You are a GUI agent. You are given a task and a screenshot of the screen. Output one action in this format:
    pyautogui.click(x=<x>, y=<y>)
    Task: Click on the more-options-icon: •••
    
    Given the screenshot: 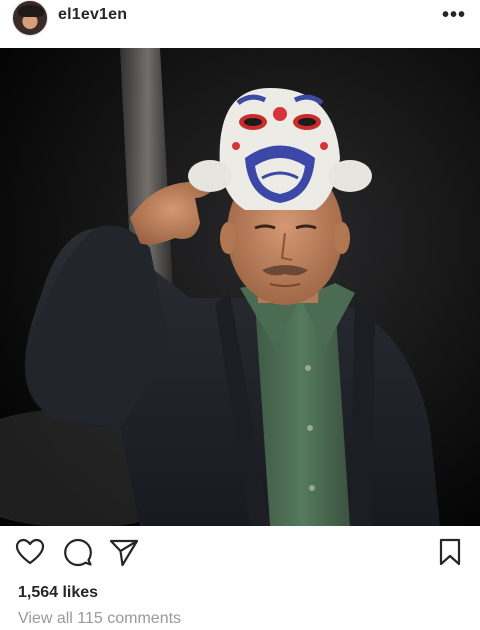 What is the action you would take?
    pyautogui.click(x=454, y=15)
    